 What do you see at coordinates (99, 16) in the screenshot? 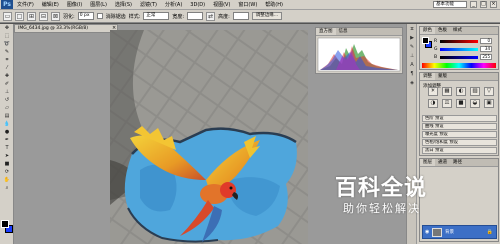
I see `antialias-checkbox` at bounding box center [99, 16].